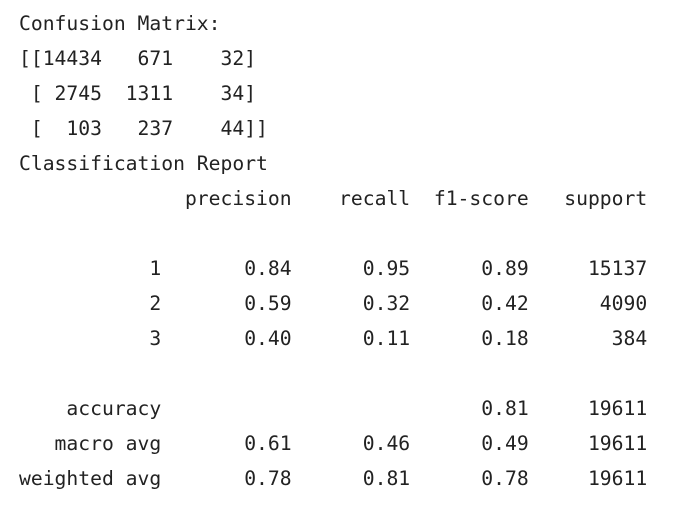 This screenshot has width=698, height=520. I want to click on report-class-row: 1 0.84 0.95 0.89 15137, so click(333, 268).